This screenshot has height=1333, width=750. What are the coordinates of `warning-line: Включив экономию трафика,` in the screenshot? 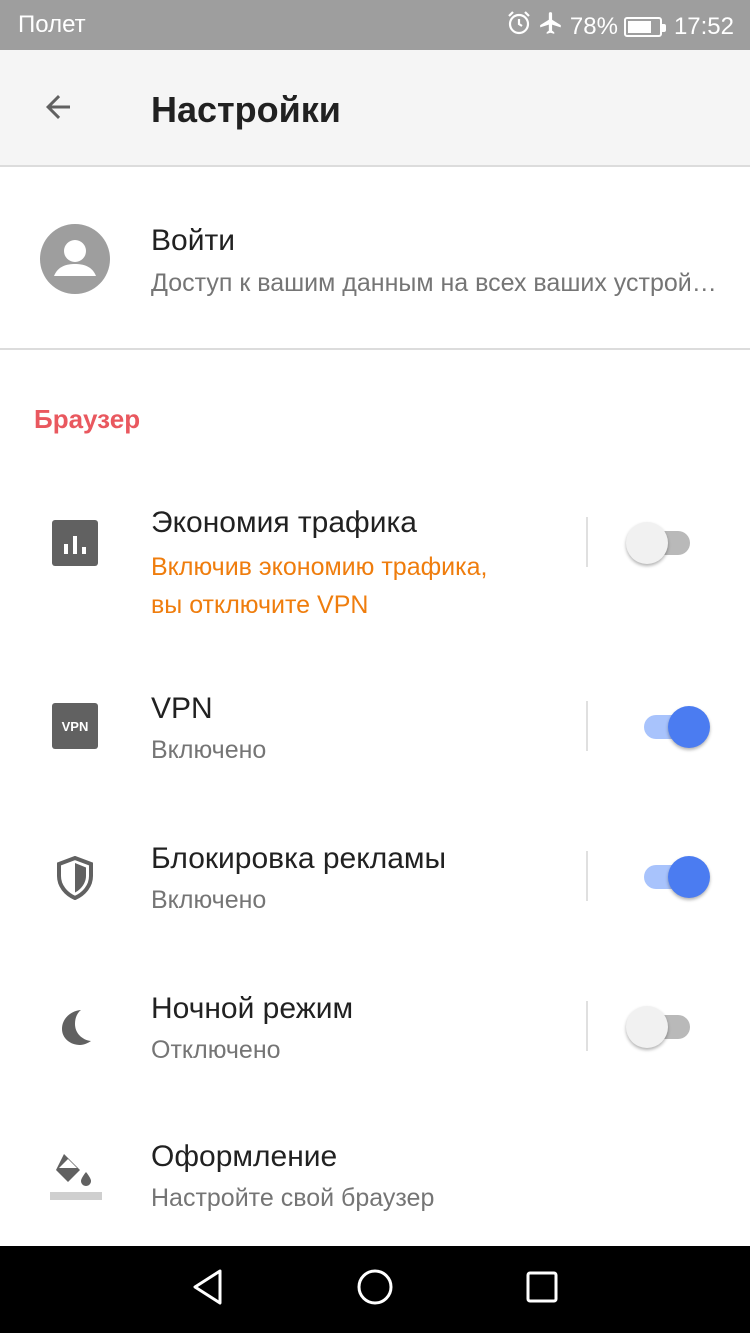 It's located at (319, 567).